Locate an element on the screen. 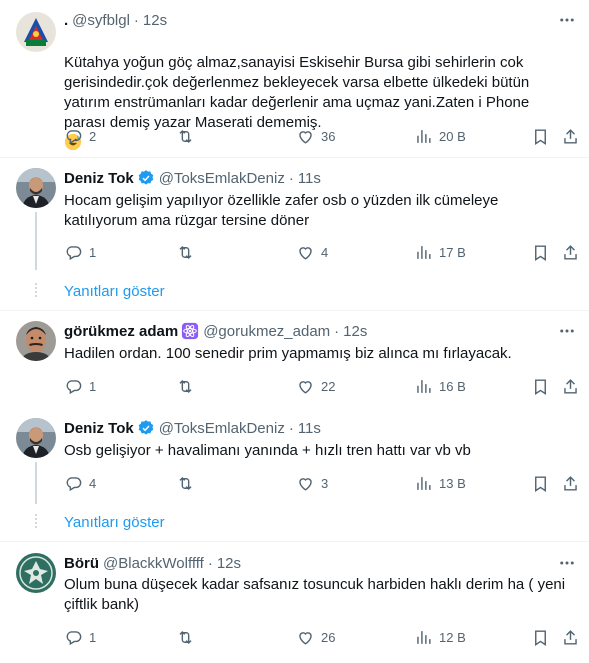  action-bar: 1 22 16 B is located at coordinates (322, 386).